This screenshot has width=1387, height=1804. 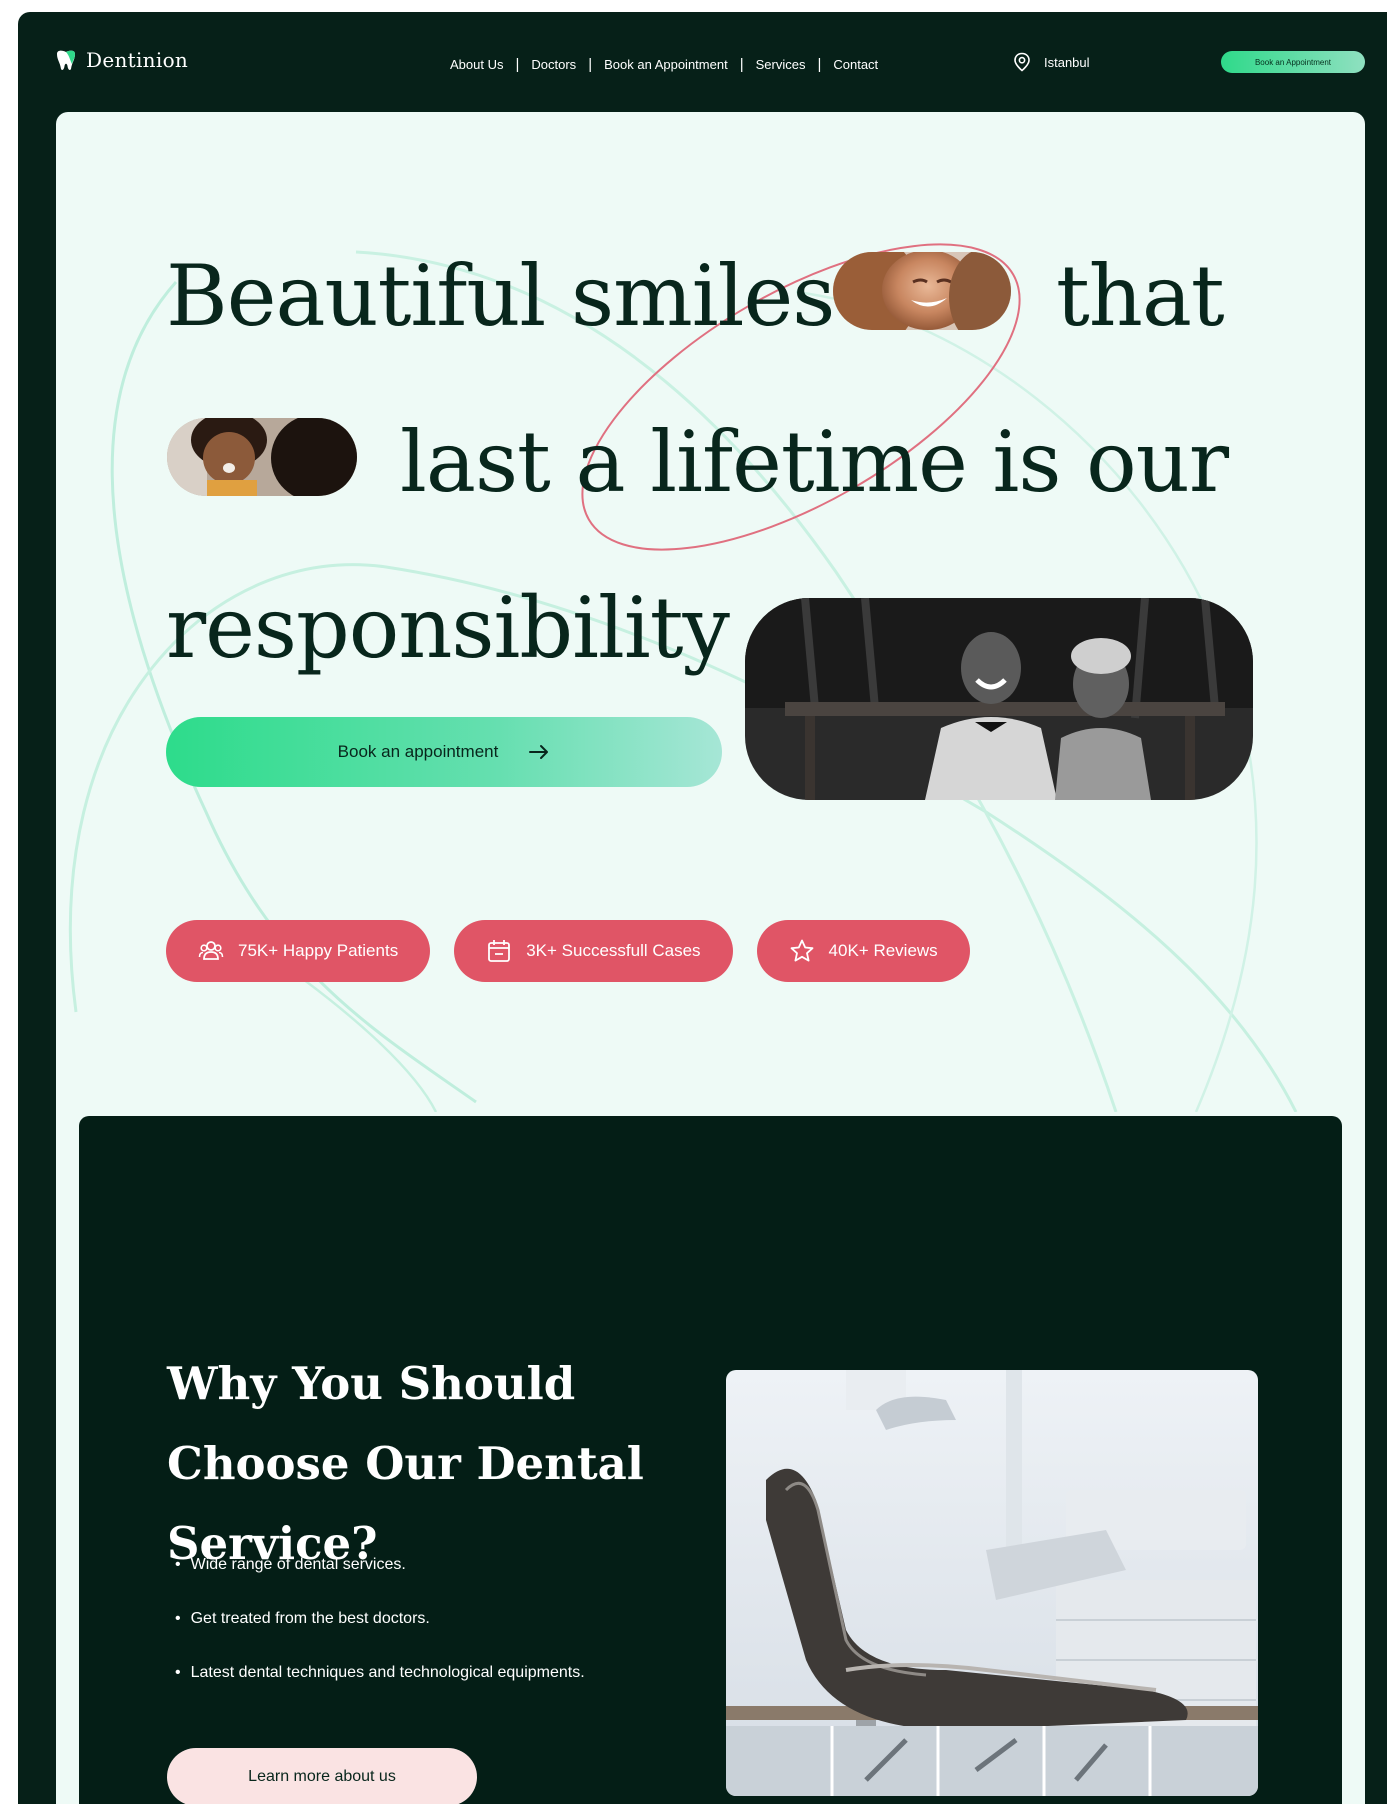 What do you see at coordinates (539, 752) in the screenshot?
I see `arrow-right-icon` at bounding box center [539, 752].